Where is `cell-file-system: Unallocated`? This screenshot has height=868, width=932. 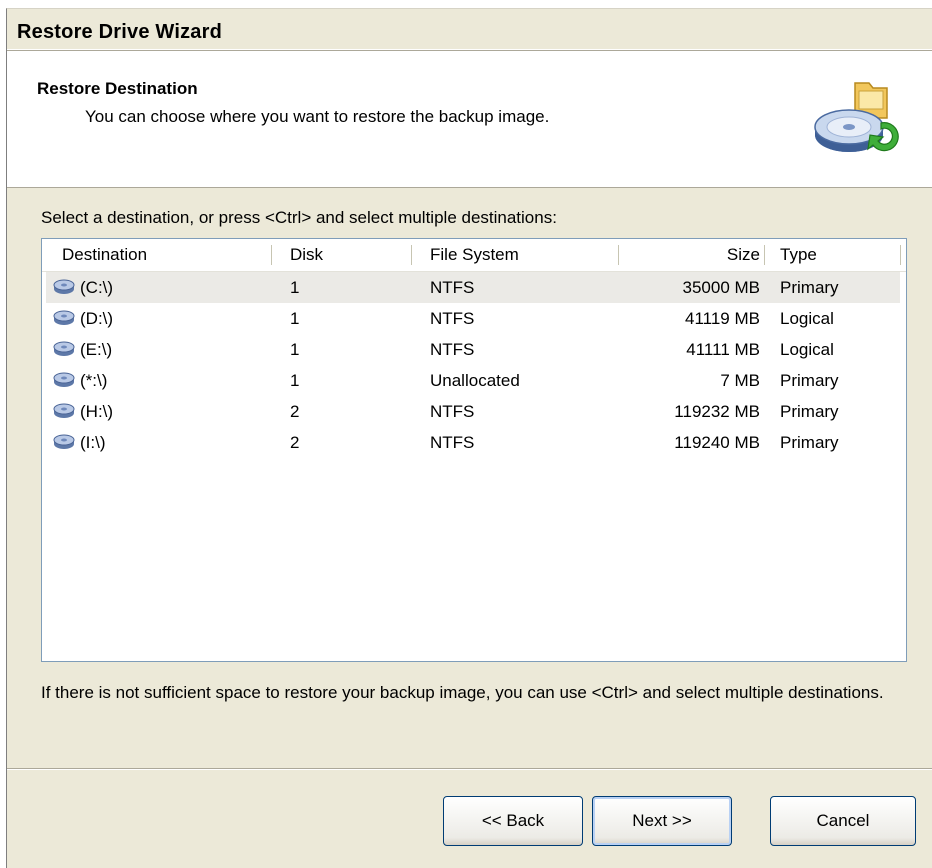
cell-file-system: Unallocated is located at coordinates (475, 380).